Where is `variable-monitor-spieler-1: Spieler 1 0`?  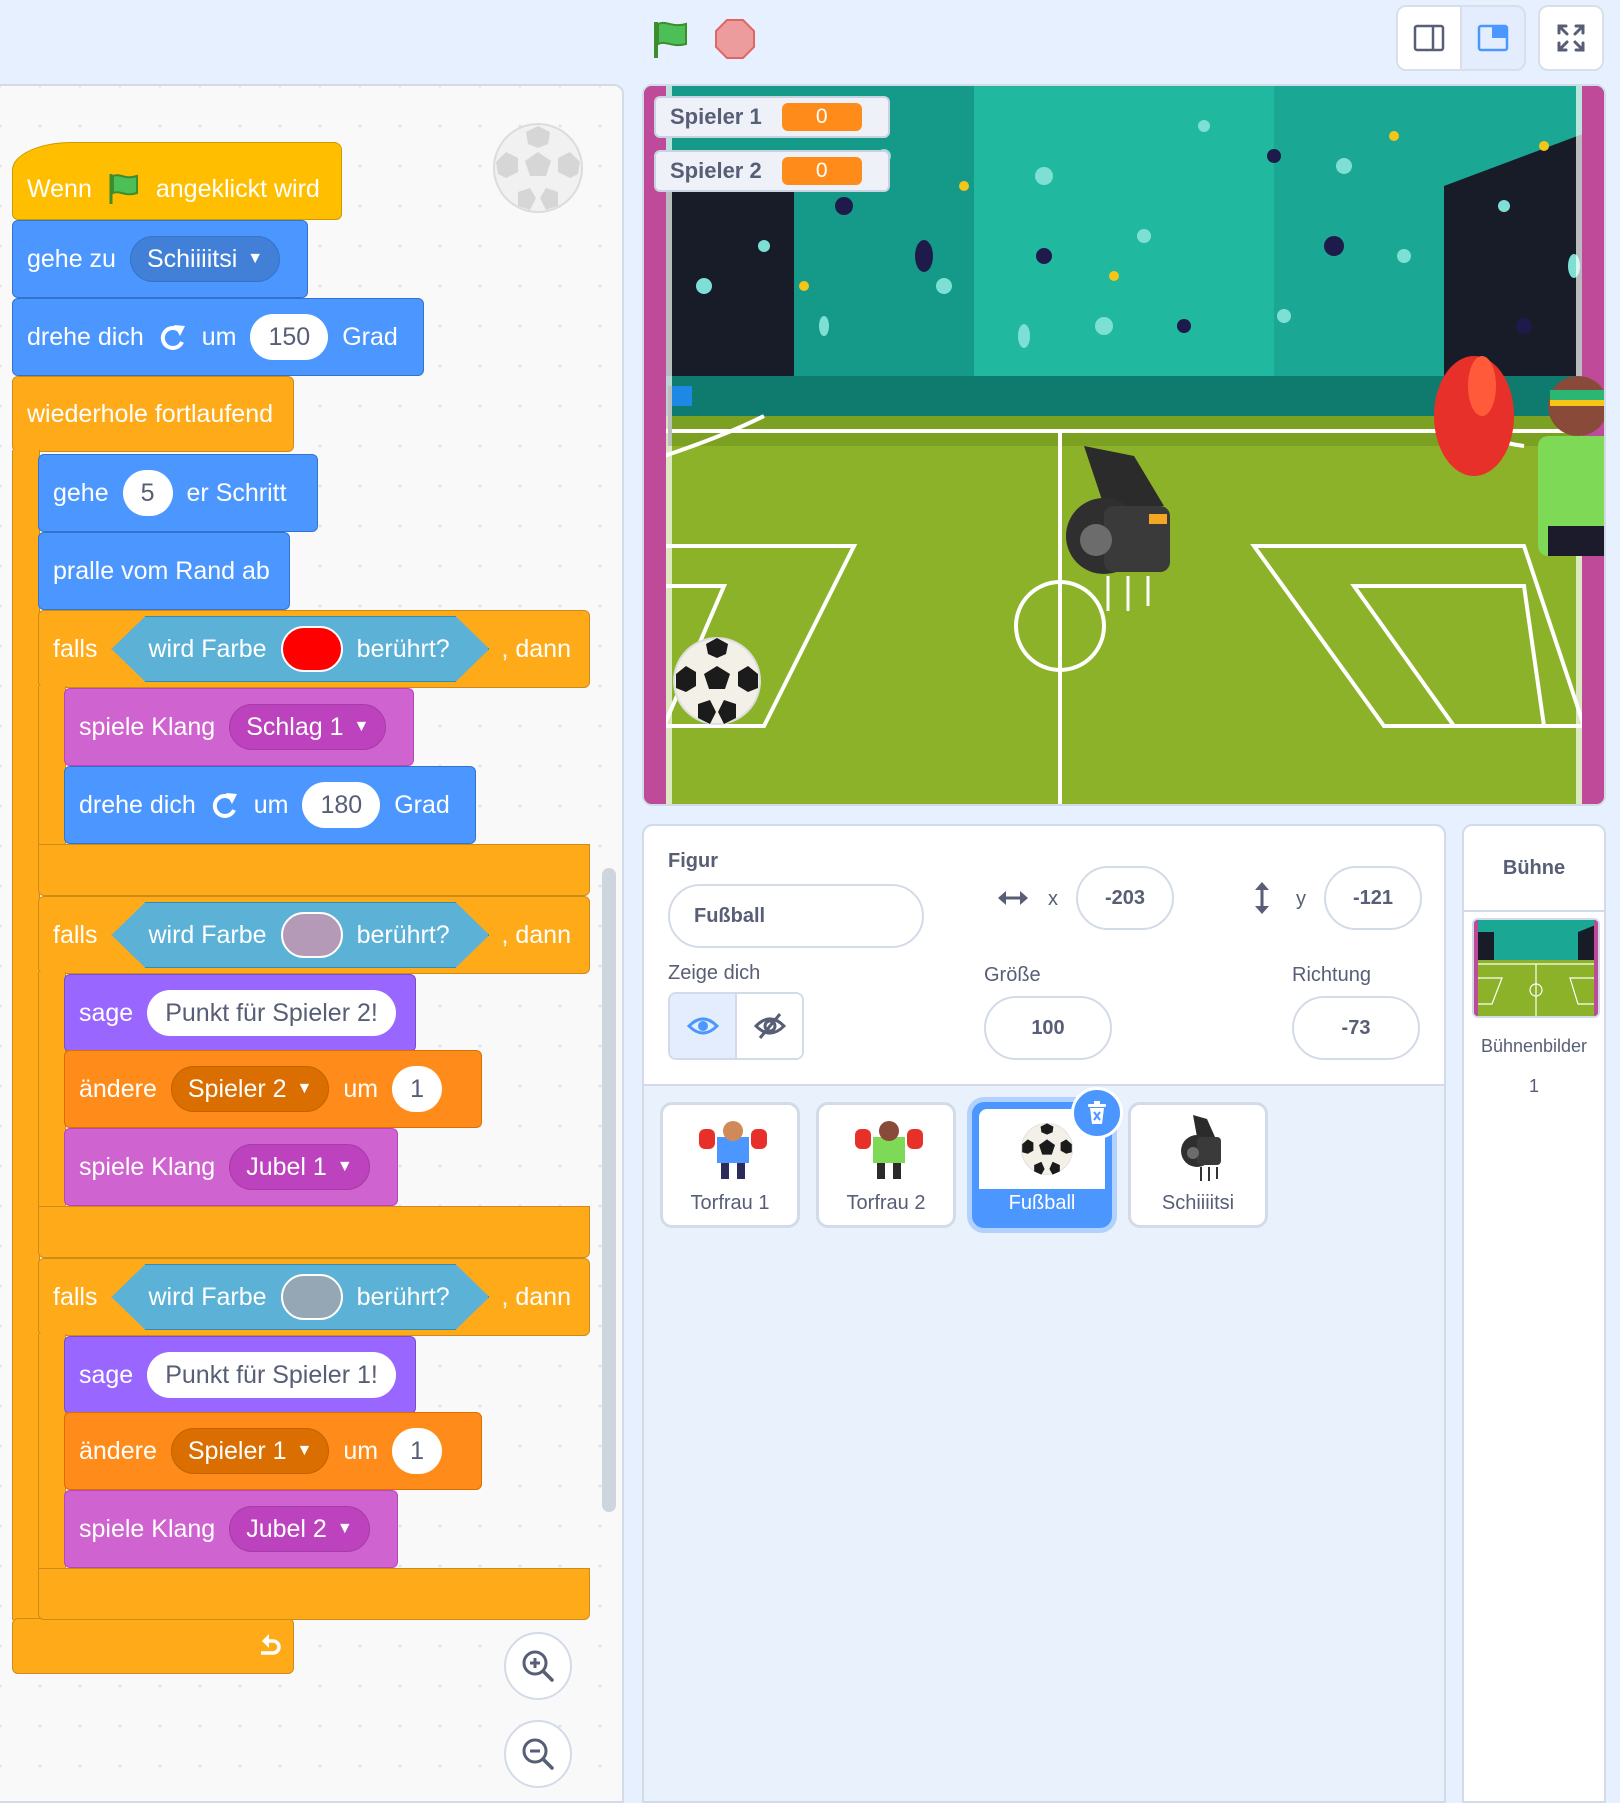
variable-monitor-spieler-1: Spieler 1 0 is located at coordinates (772, 117).